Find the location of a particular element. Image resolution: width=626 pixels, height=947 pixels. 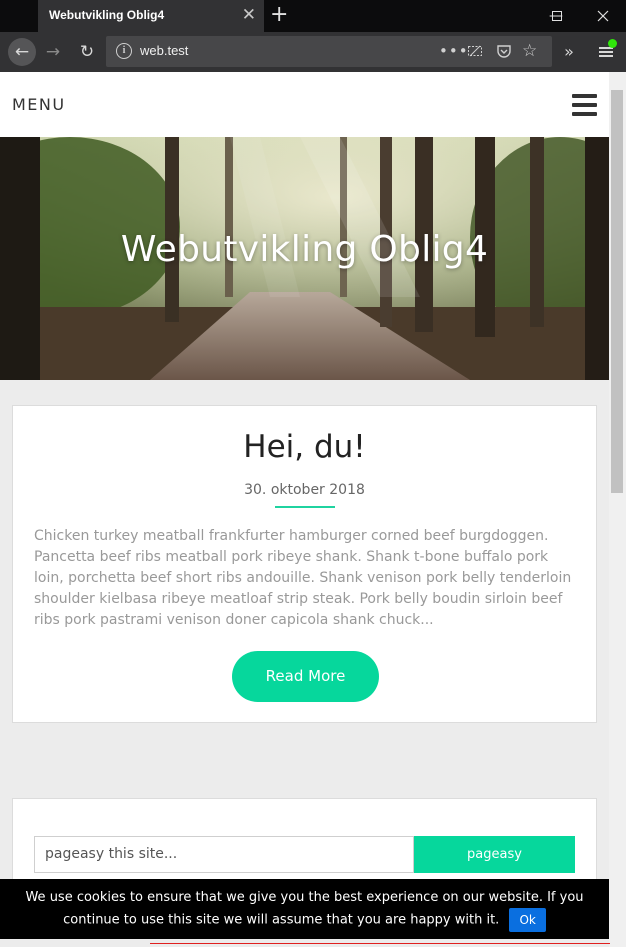

browser-toolbar: ← → ↻ i web.test ••• ☆ » is located at coordinates (313, 52).